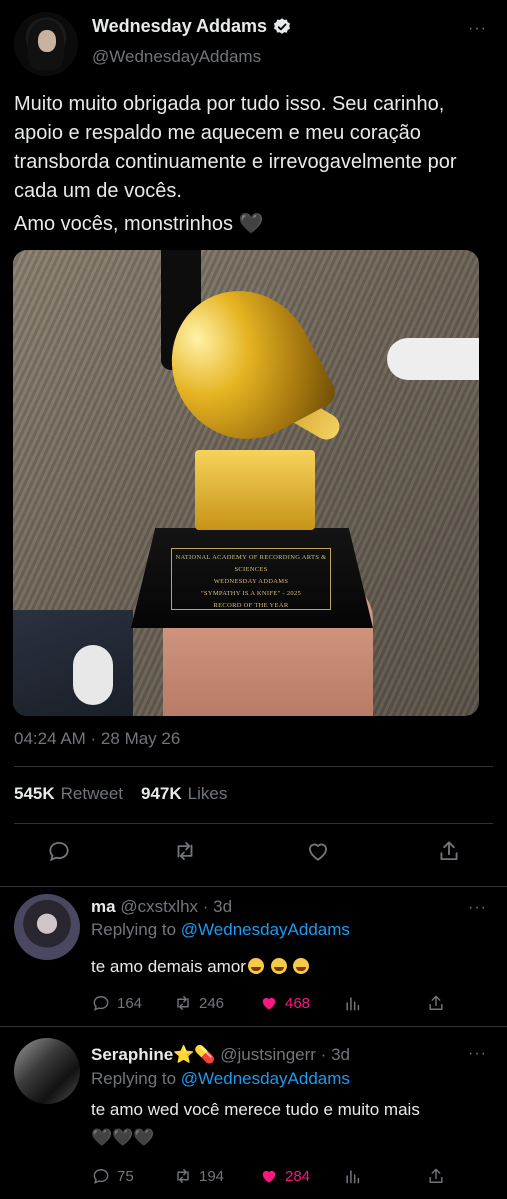  I want to click on reply-like-action: 468, so click(284, 1003).